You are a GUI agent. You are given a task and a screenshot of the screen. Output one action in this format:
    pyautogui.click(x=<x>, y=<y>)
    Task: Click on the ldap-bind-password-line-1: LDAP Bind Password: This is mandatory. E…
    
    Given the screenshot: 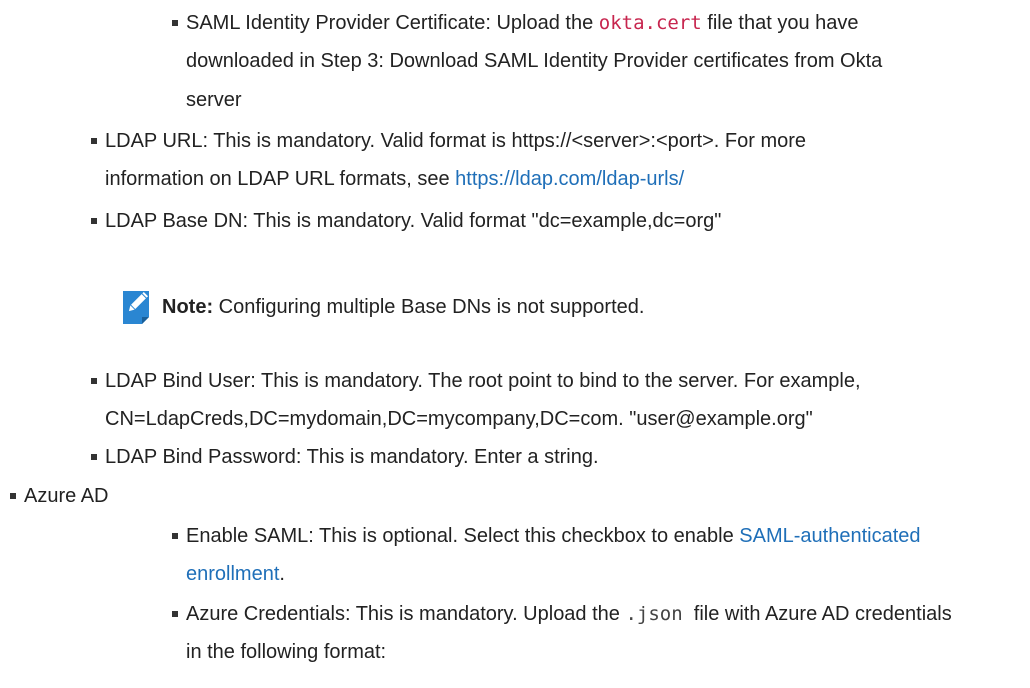 What is the action you would take?
    pyautogui.click(x=352, y=457)
    